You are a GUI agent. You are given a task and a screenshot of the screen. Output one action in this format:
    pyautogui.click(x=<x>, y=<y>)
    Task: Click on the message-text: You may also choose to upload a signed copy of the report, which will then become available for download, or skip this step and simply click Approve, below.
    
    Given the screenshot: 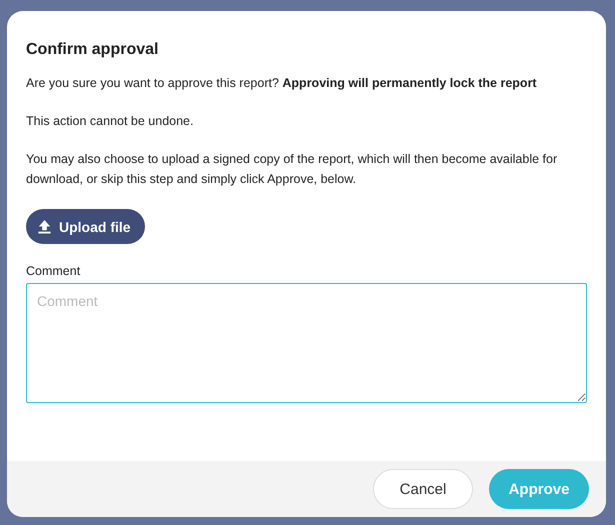 What is the action you would take?
    pyautogui.click(x=292, y=169)
    